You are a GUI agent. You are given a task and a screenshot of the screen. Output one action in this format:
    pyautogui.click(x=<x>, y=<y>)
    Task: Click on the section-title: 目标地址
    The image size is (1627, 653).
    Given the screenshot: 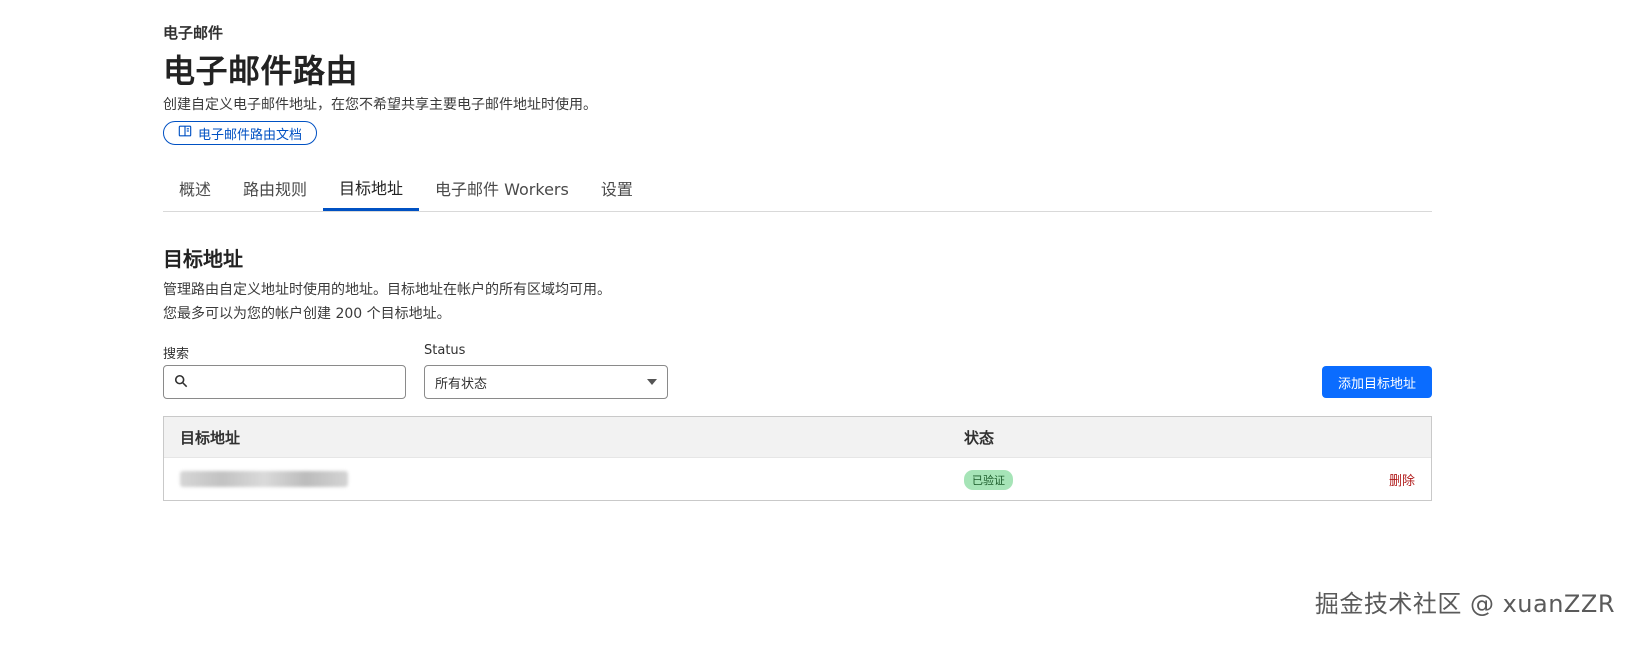 What is the action you would take?
    pyautogui.click(x=203, y=259)
    